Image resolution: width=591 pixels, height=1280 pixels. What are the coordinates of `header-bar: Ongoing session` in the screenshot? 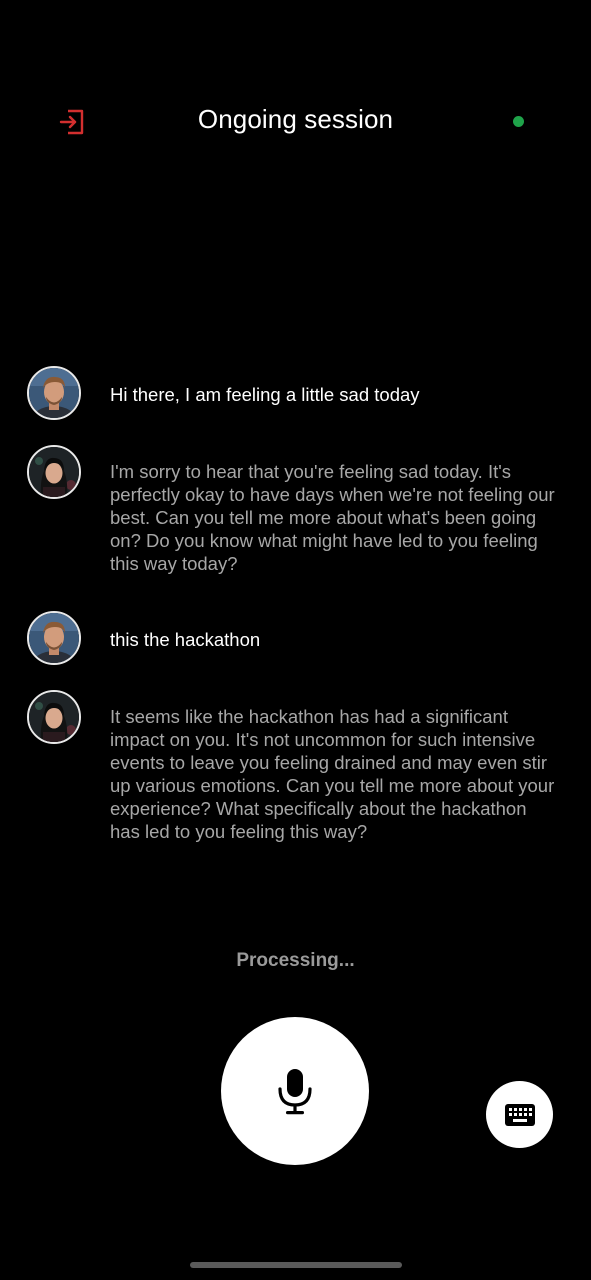 It's located at (295, 121).